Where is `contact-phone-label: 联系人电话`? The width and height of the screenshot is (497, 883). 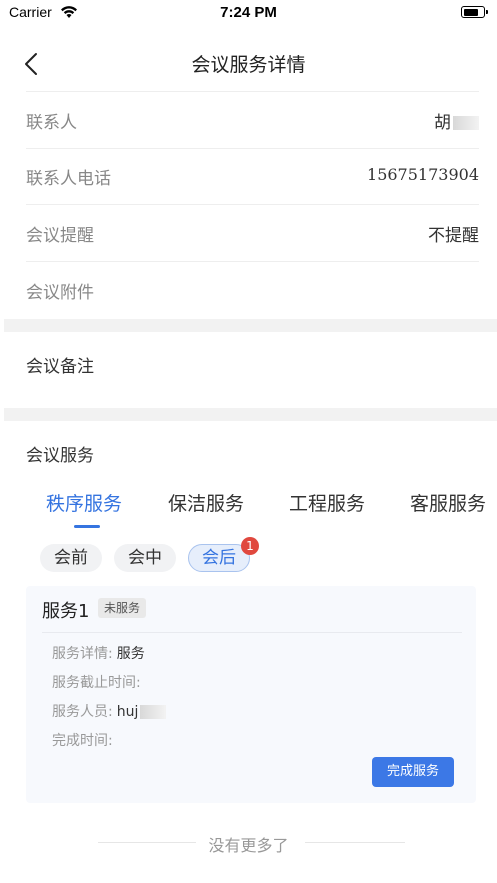 contact-phone-label: 联系人电话 is located at coordinates (68, 179).